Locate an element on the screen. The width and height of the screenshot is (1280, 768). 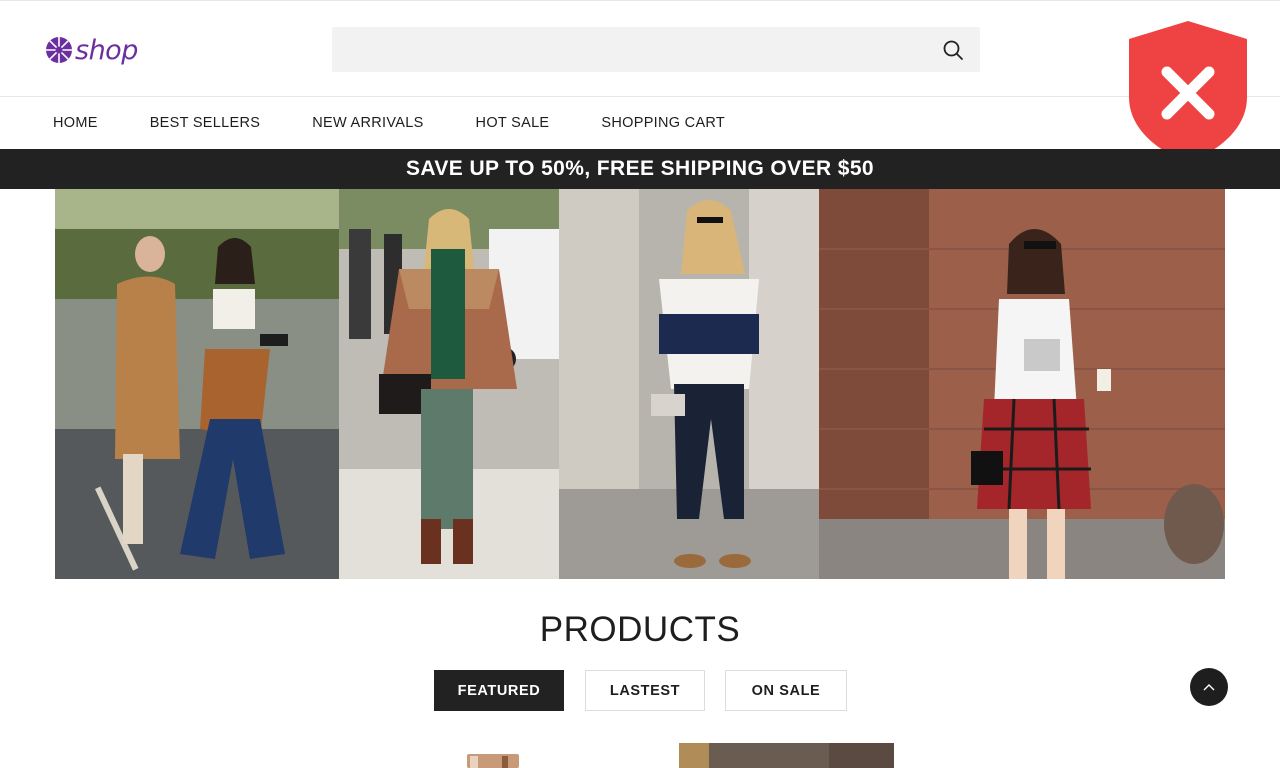
product-thumbnail-image is located at coordinates (786, 755).